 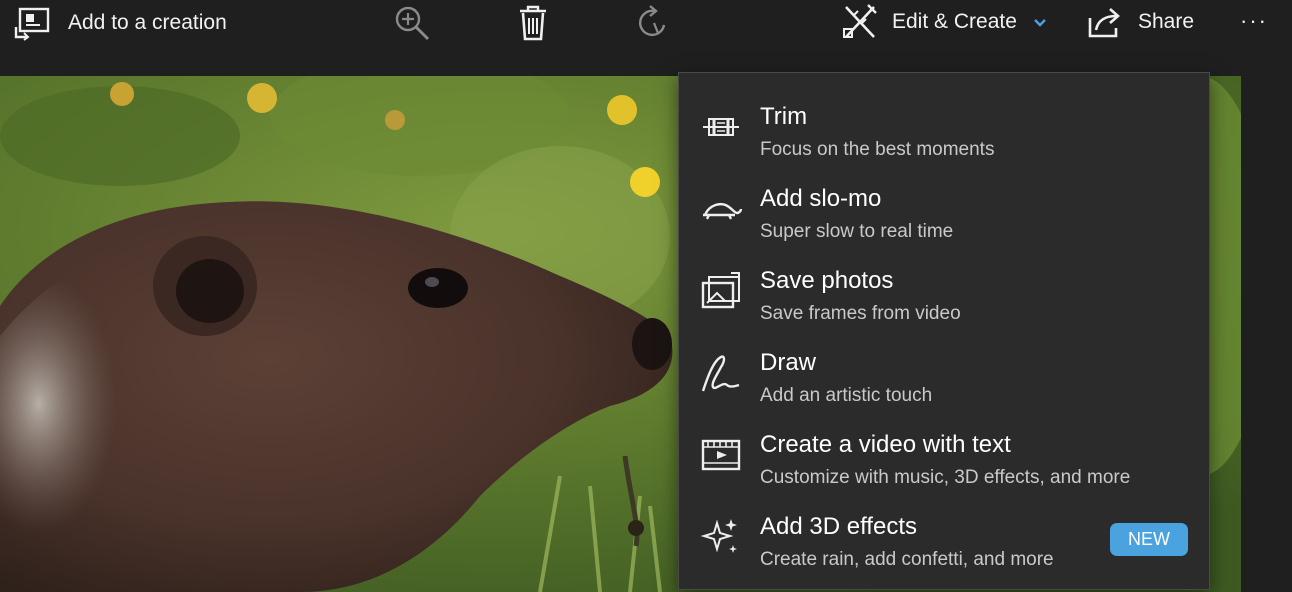 What do you see at coordinates (860, 22) in the screenshot?
I see `edit-create-icon` at bounding box center [860, 22].